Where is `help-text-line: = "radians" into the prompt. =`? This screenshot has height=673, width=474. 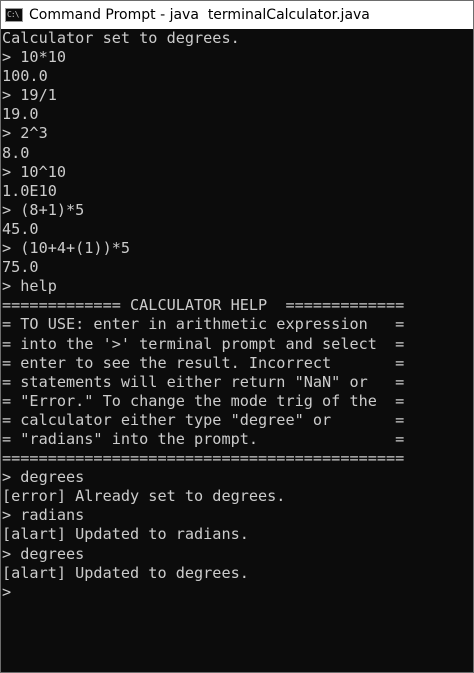
help-text-line: = "radians" into the prompt. = is located at coordinates (203, 438).